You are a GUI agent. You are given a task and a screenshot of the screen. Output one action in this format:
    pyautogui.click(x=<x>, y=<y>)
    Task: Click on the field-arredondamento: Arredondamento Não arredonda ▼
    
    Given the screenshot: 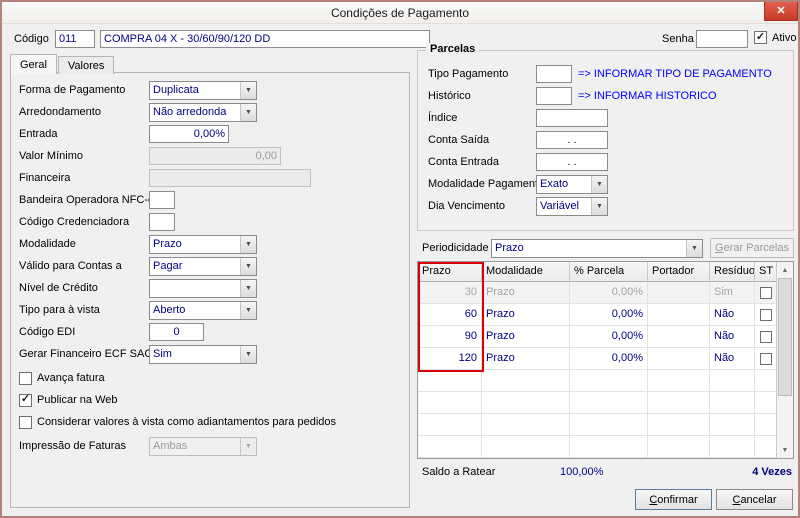 What is the action you would take?
    pyautogui.click(x=210, y=112)
    